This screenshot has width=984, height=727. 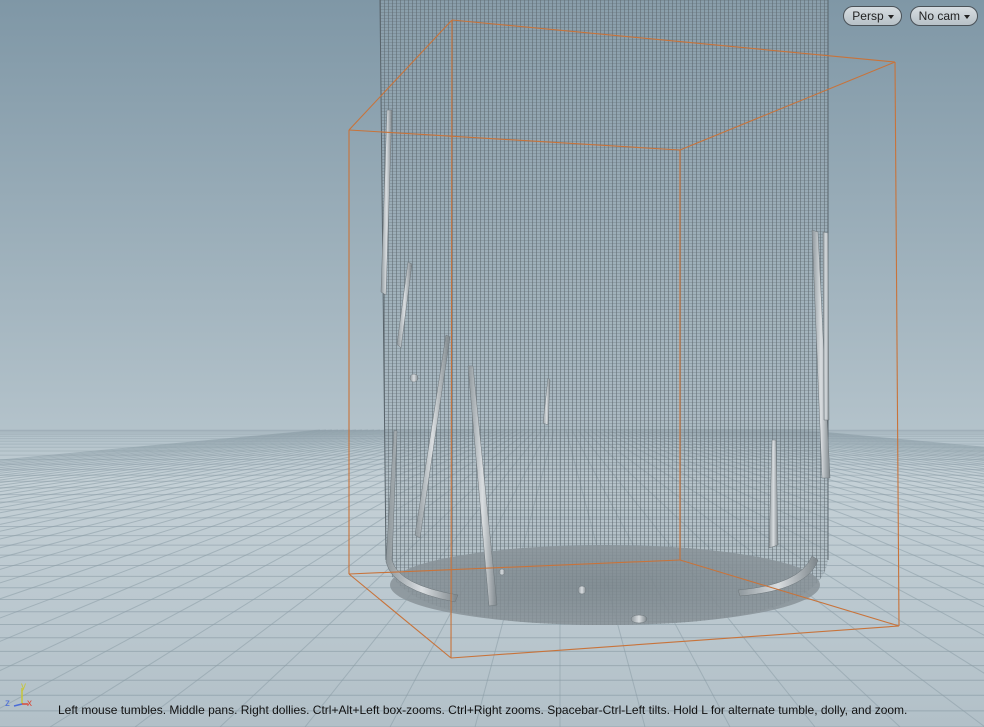 I want to click on axis-gizmo-icon: y z x, so click(x=18, y=695).